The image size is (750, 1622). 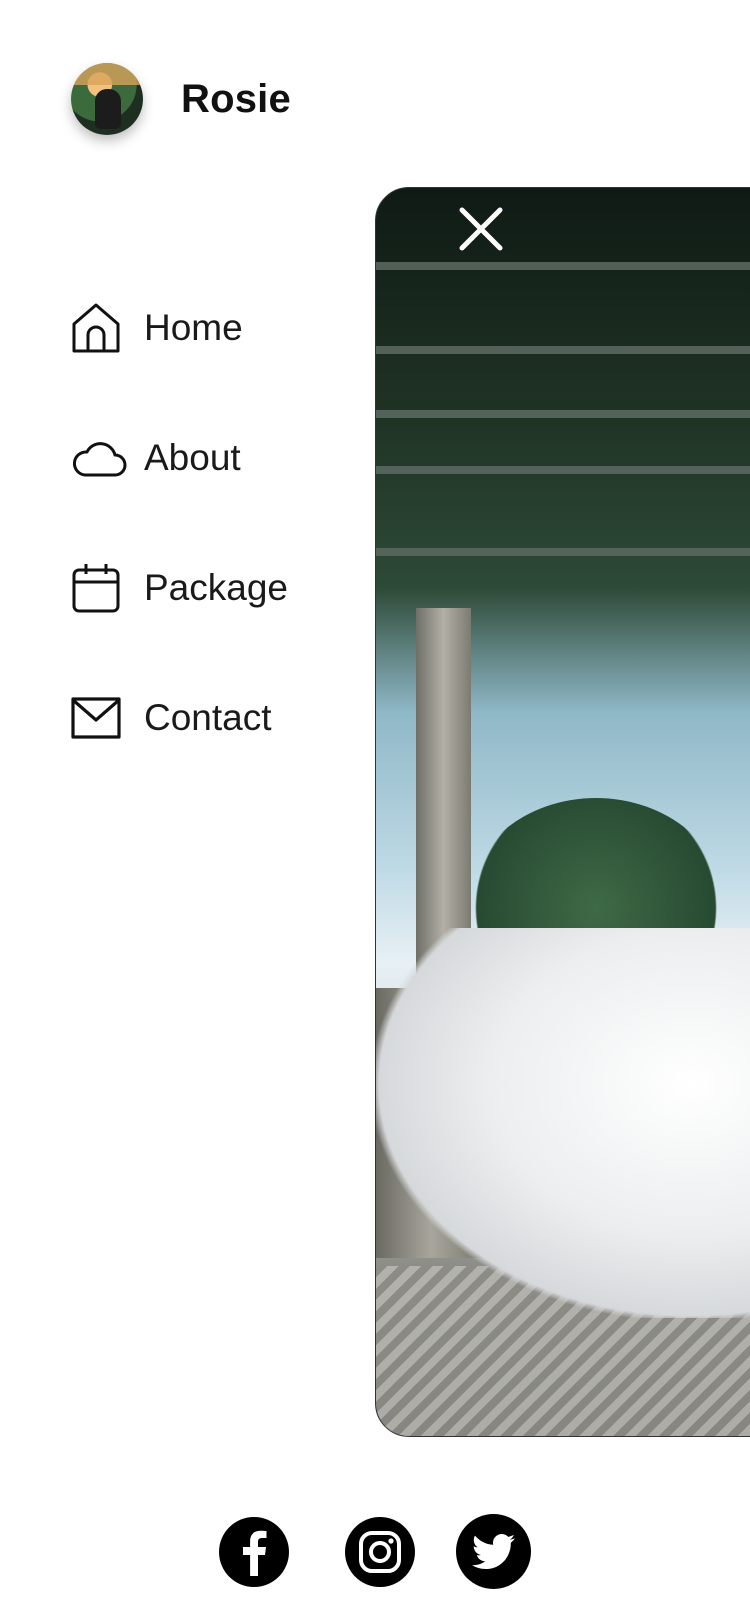 I want to click on nav-item-about: About, so click(x=179, y=458).